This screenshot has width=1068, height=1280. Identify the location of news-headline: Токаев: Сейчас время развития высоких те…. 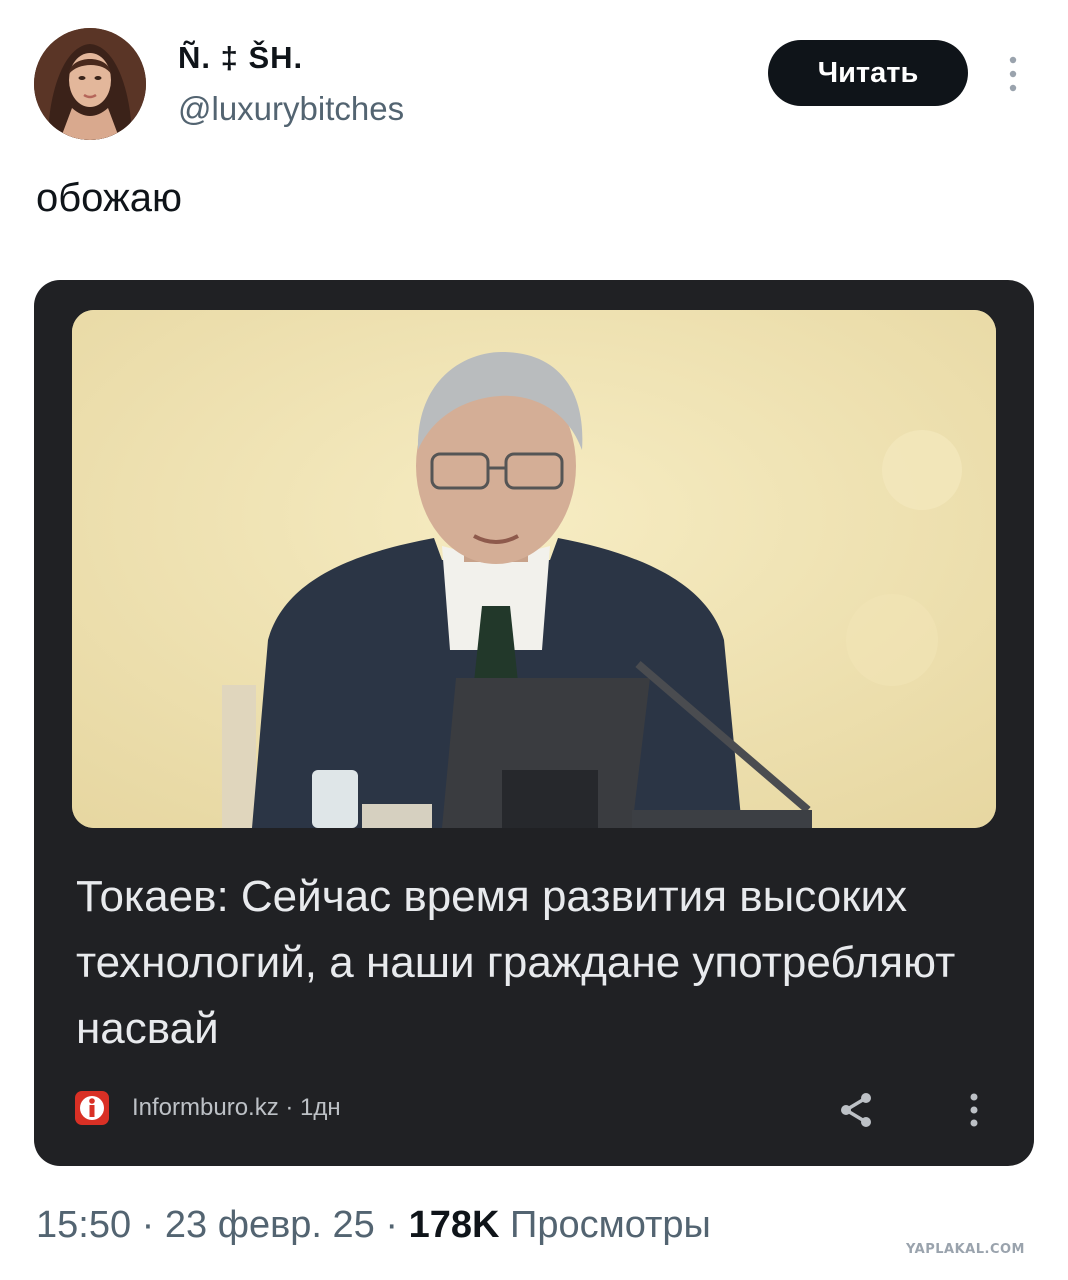
(526, 963).